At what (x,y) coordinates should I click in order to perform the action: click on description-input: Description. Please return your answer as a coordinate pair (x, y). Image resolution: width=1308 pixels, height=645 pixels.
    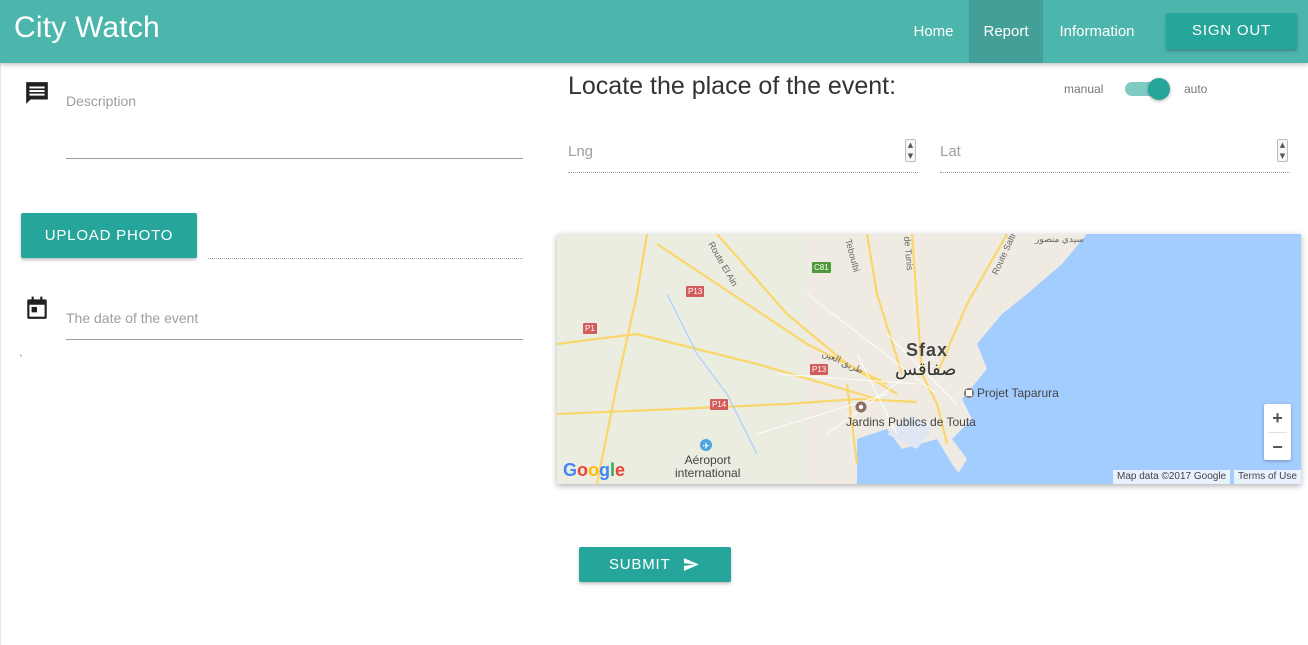
    Looking at the image, I should click on (101, 101).